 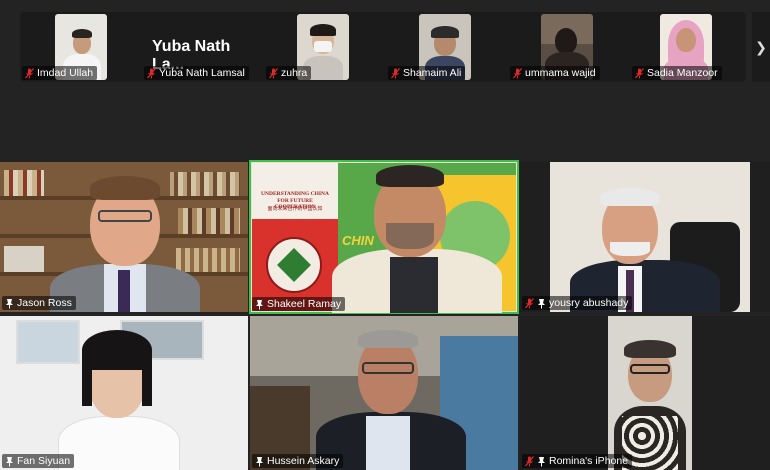 I want to click on participant-name-tag: Romina's iPhone, so click(x=577, y=461).